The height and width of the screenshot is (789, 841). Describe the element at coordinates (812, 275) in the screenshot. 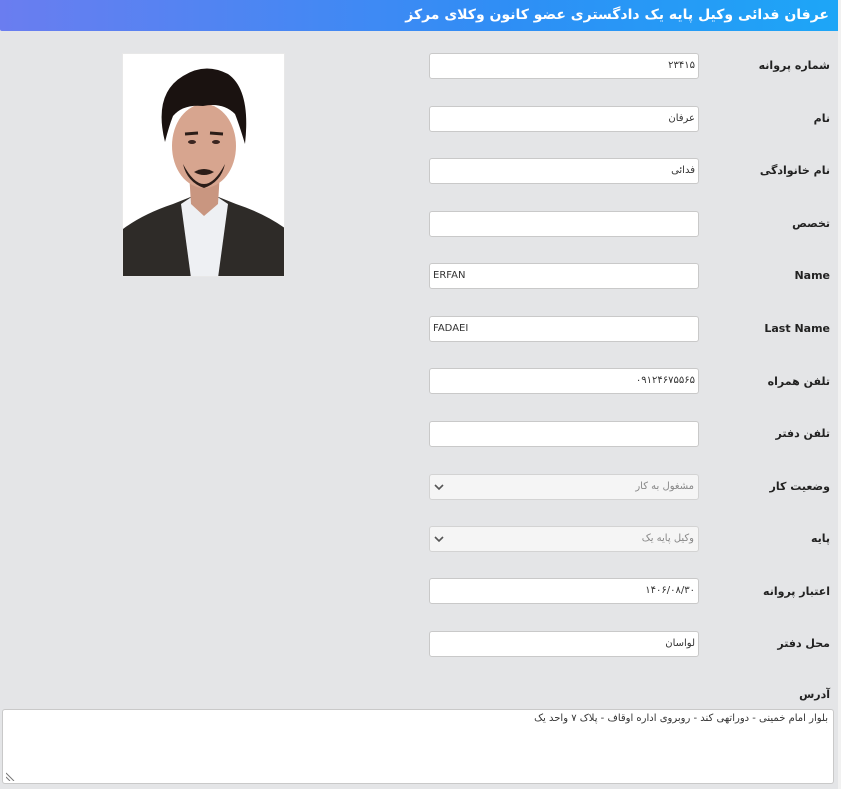

I see `name-en-label: Name` at that location.